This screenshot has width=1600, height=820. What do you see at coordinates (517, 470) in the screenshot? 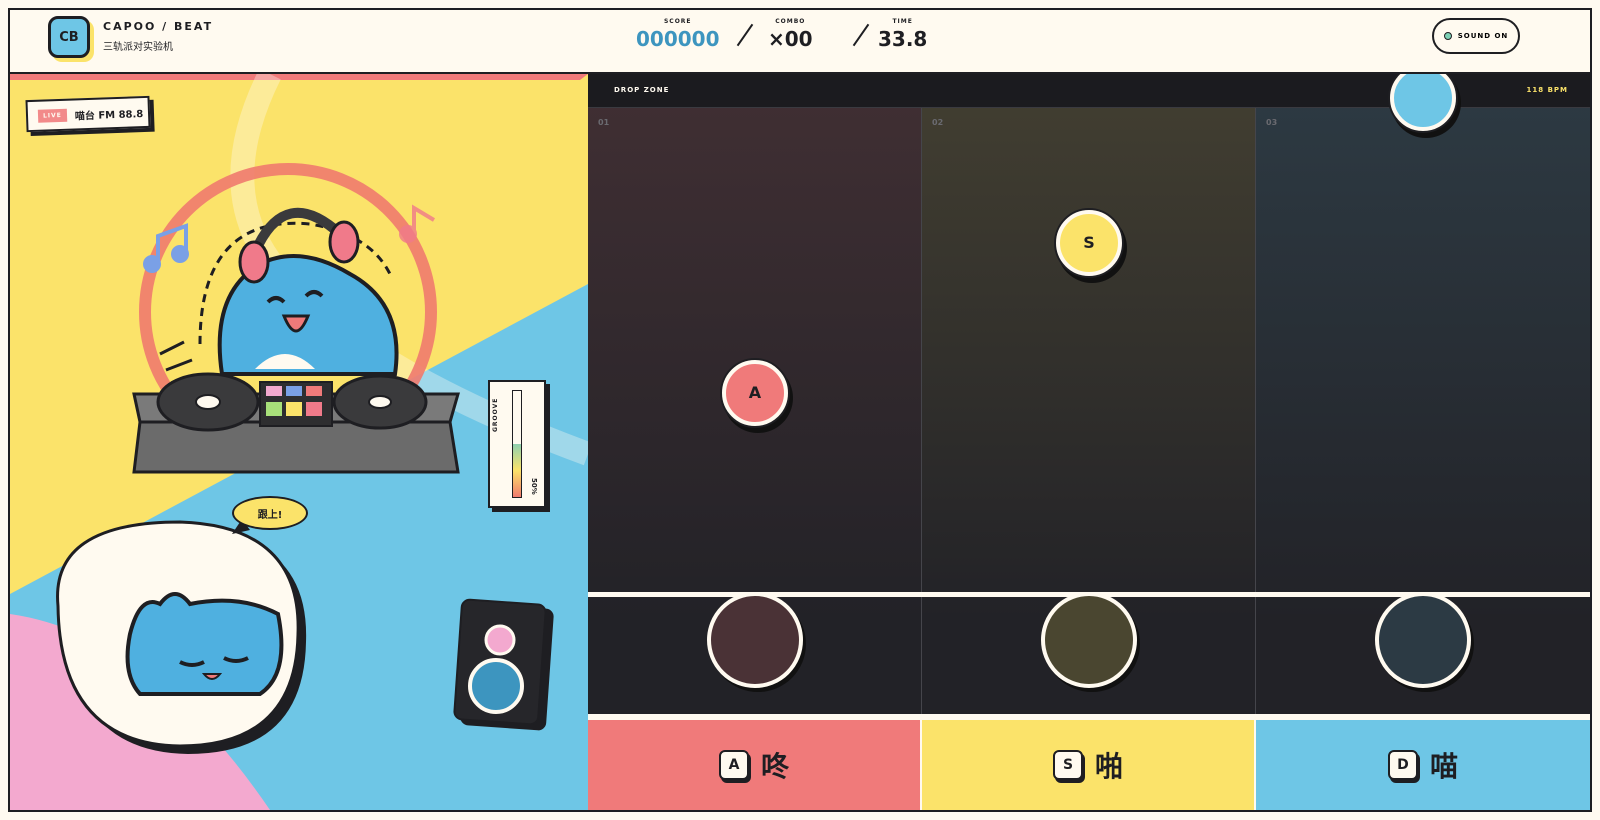
I see `groove-fill` at bounding box center [517, 470].